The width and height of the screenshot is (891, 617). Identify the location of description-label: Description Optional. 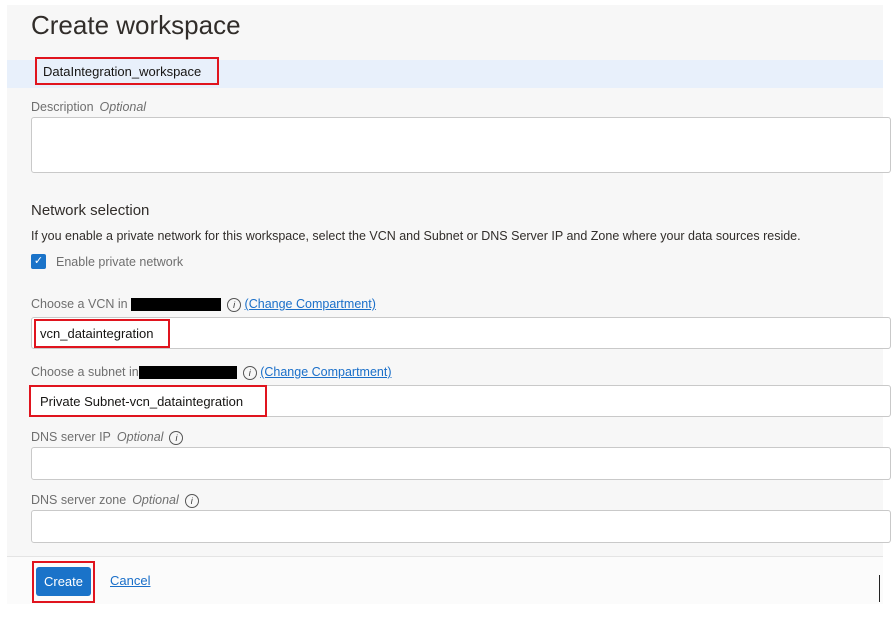
(88, 107).